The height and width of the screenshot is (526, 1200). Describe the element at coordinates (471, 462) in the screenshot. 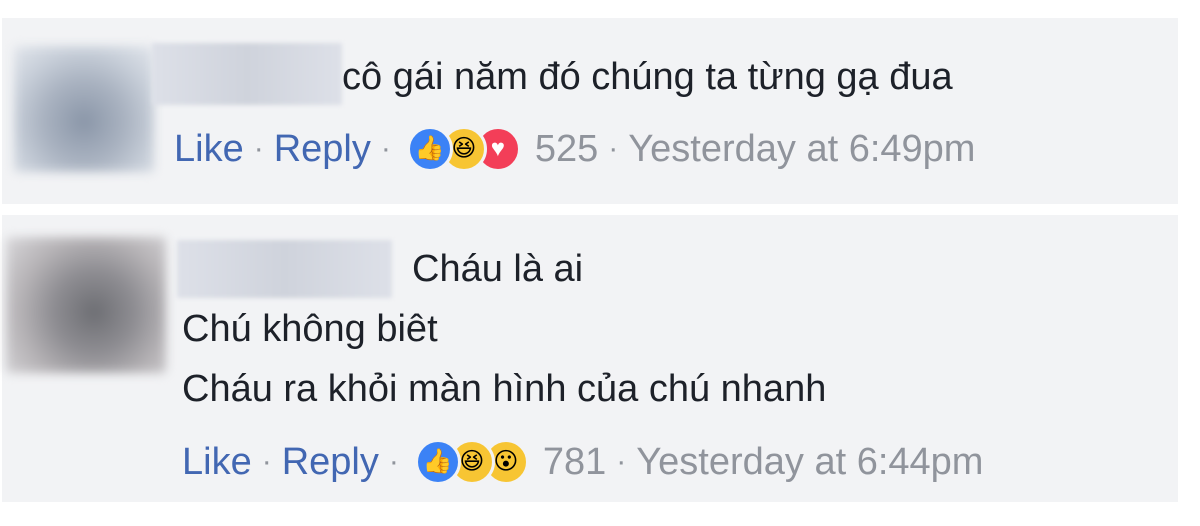

I see `reactions-summary: 👍 😆 😮` at that location.